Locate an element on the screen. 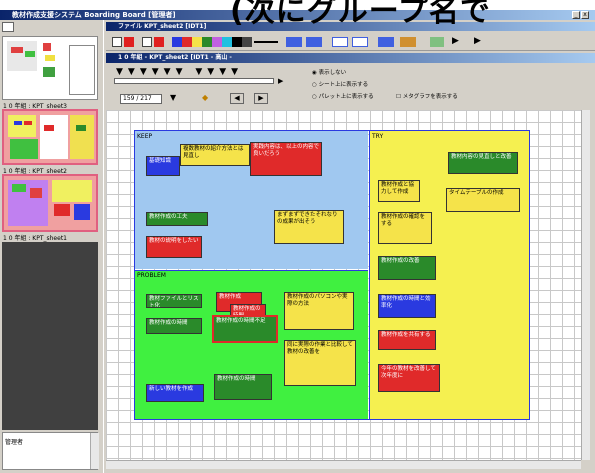  next-button: ▶ is located at coordinates (261, 98).